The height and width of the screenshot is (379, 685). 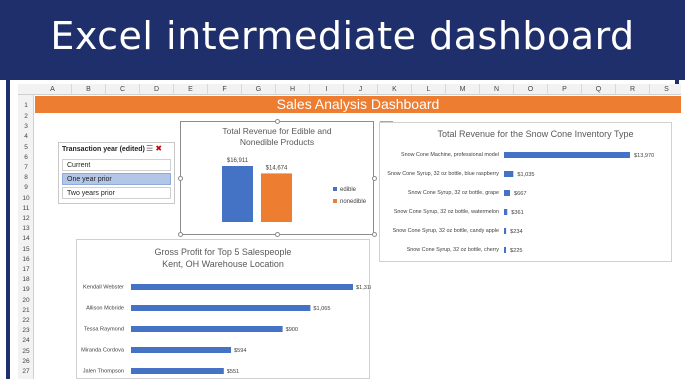 What do you see at coordinates (26, 260) in the screenshot?
I see `row-header: 16` at bounding box center [26, 260].